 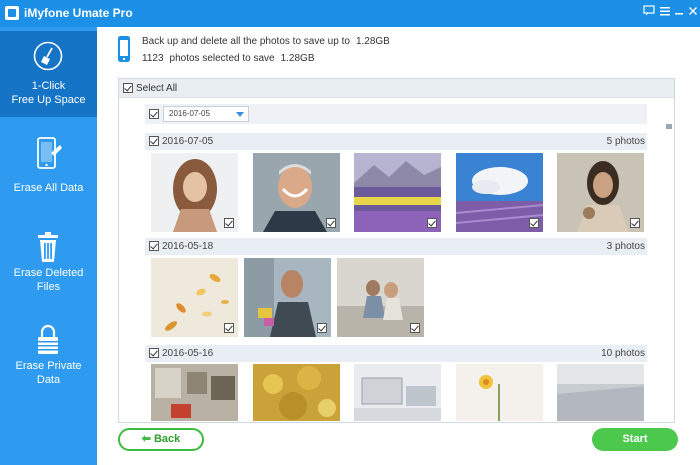 What do you see at coordinates (669, 126) in the screenshot?
I see `scrollbar-thumb` at bounding box center [669, 126].